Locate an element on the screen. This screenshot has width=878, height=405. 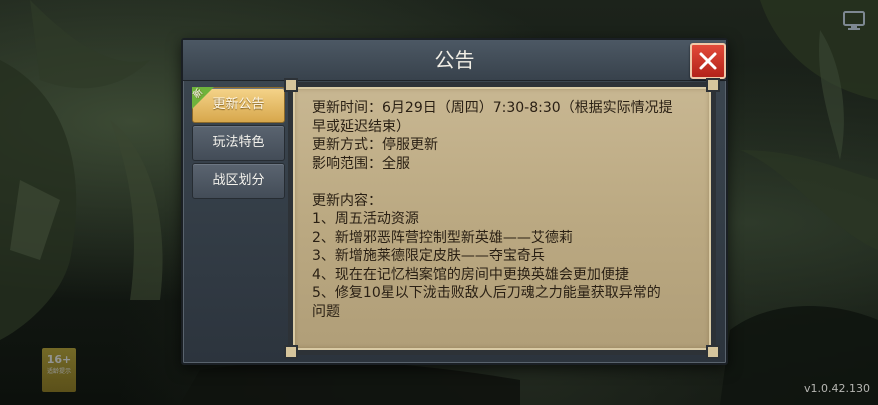
tab-update-notice: 新 更新公告 is located at coordinates (238, 105).